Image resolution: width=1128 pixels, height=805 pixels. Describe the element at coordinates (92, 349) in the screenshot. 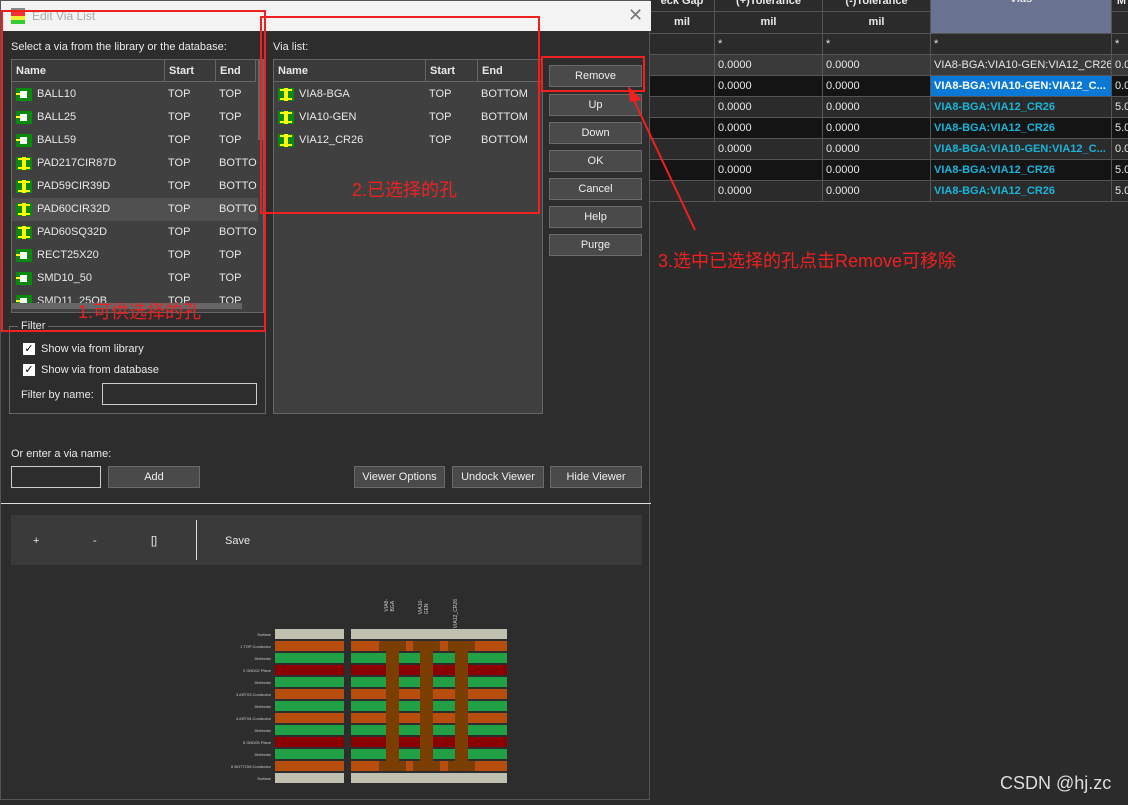

I see `show-library-label: Show via from library` at that location.